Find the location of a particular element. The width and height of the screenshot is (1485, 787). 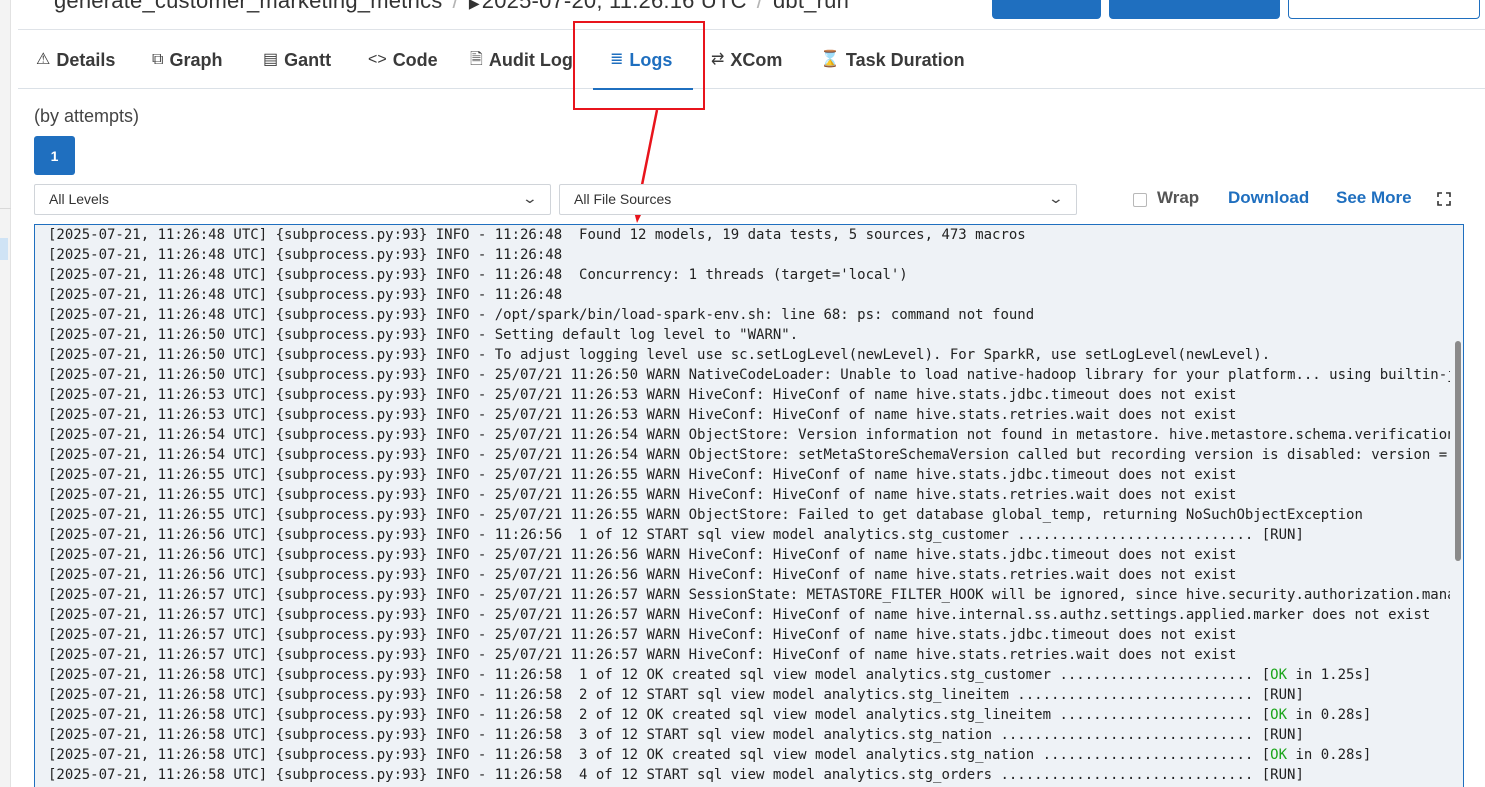

file-source-value: All File Sources is located at coordinates (623, 199).